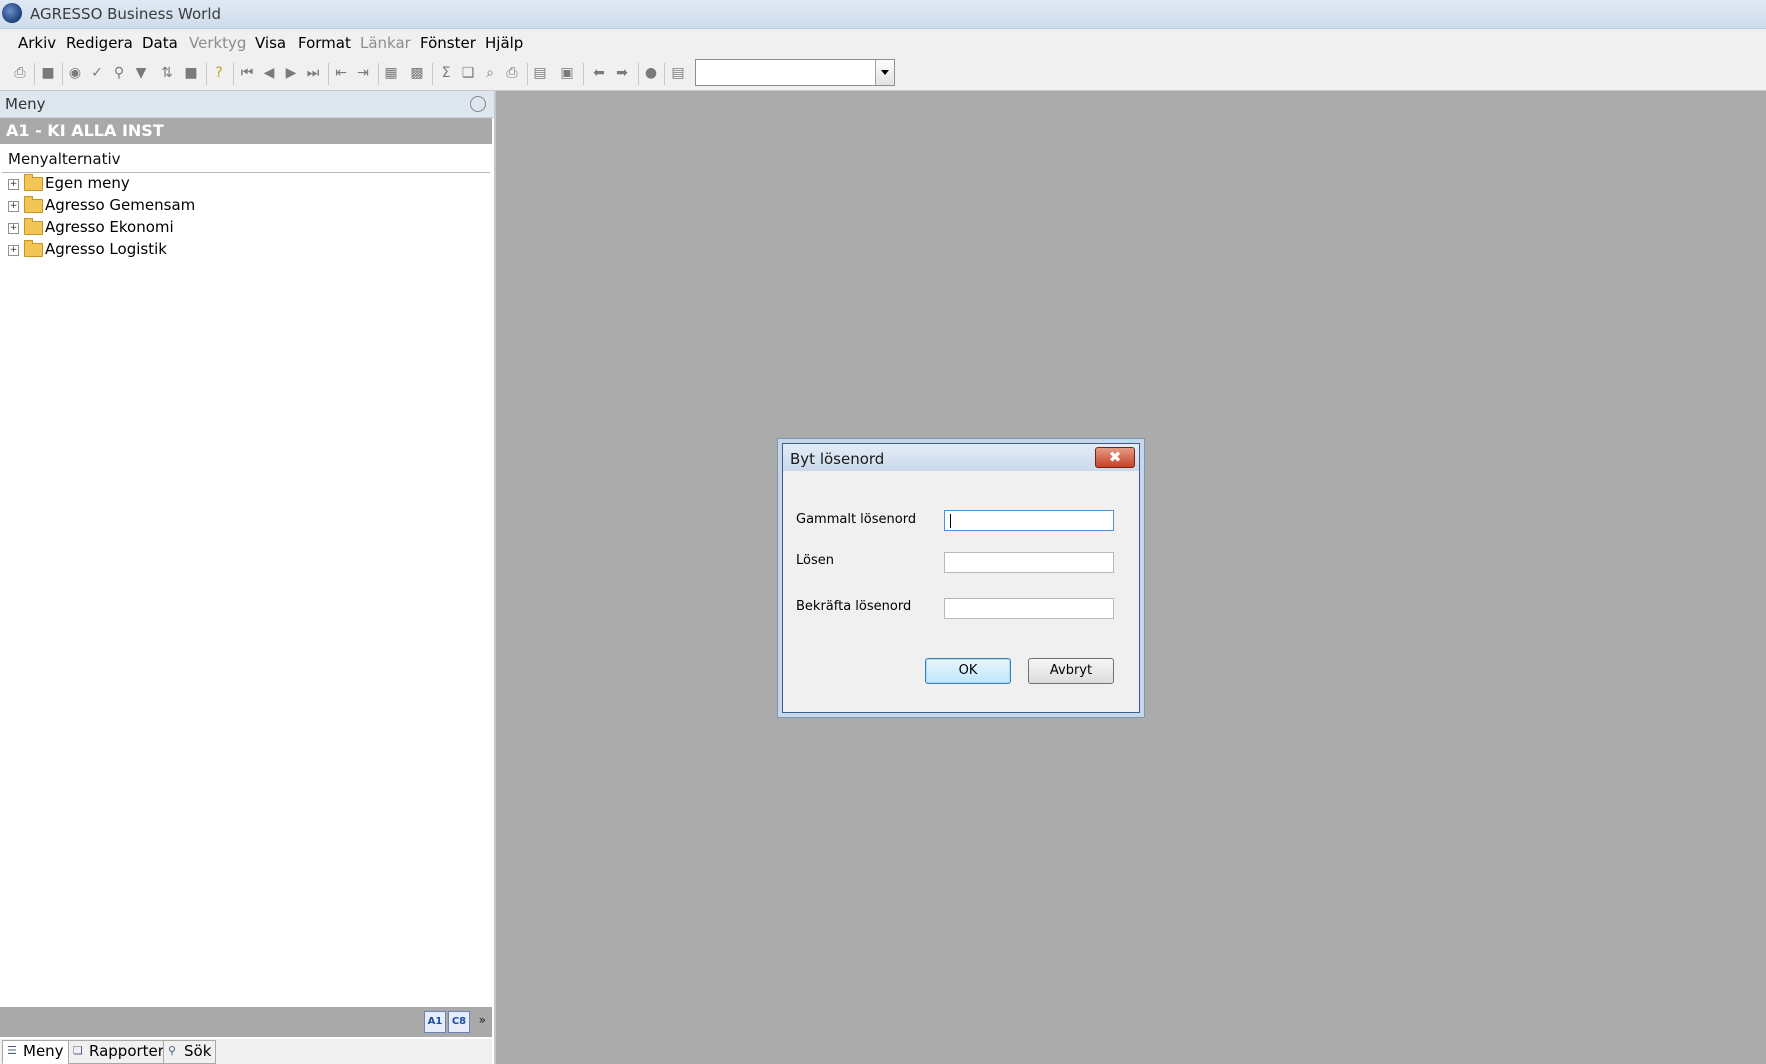  I want to click on panel-title: Meny, so click(25, 104).